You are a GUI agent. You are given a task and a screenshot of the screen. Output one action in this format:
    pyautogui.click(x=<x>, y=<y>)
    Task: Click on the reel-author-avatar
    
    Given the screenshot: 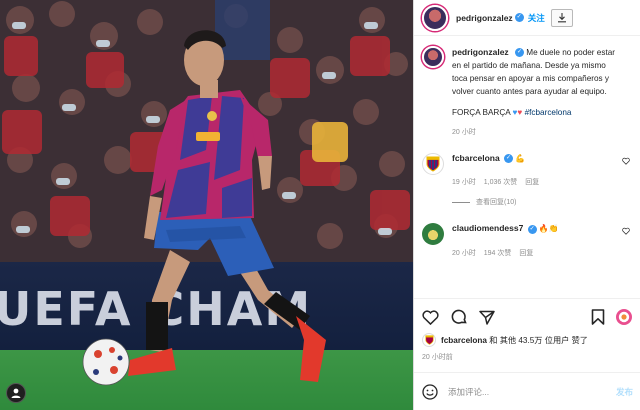 What is the action you would take?
    pyautogui.click(x=16, y=393)
    